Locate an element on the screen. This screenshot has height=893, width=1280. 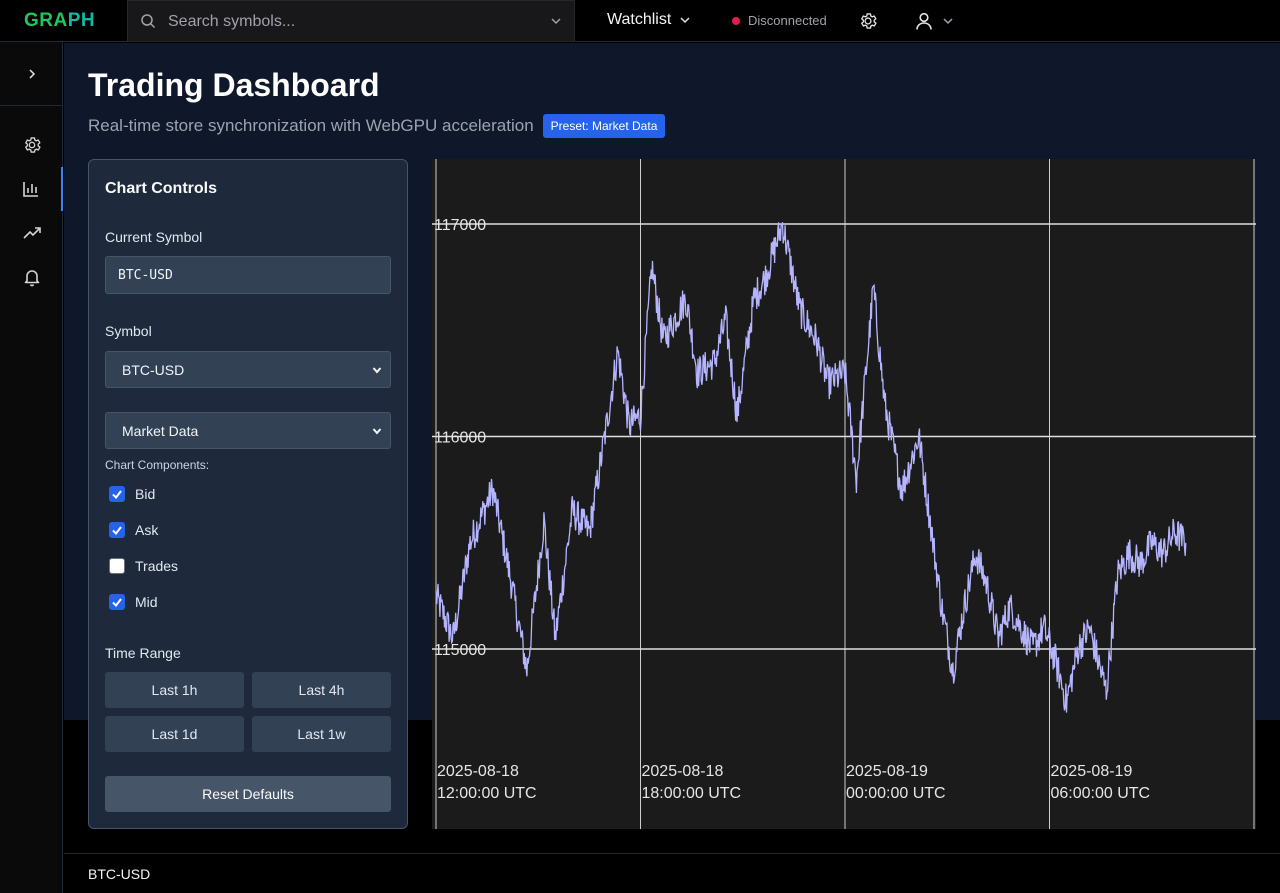
search-icon is located at coordinates (148, 21).